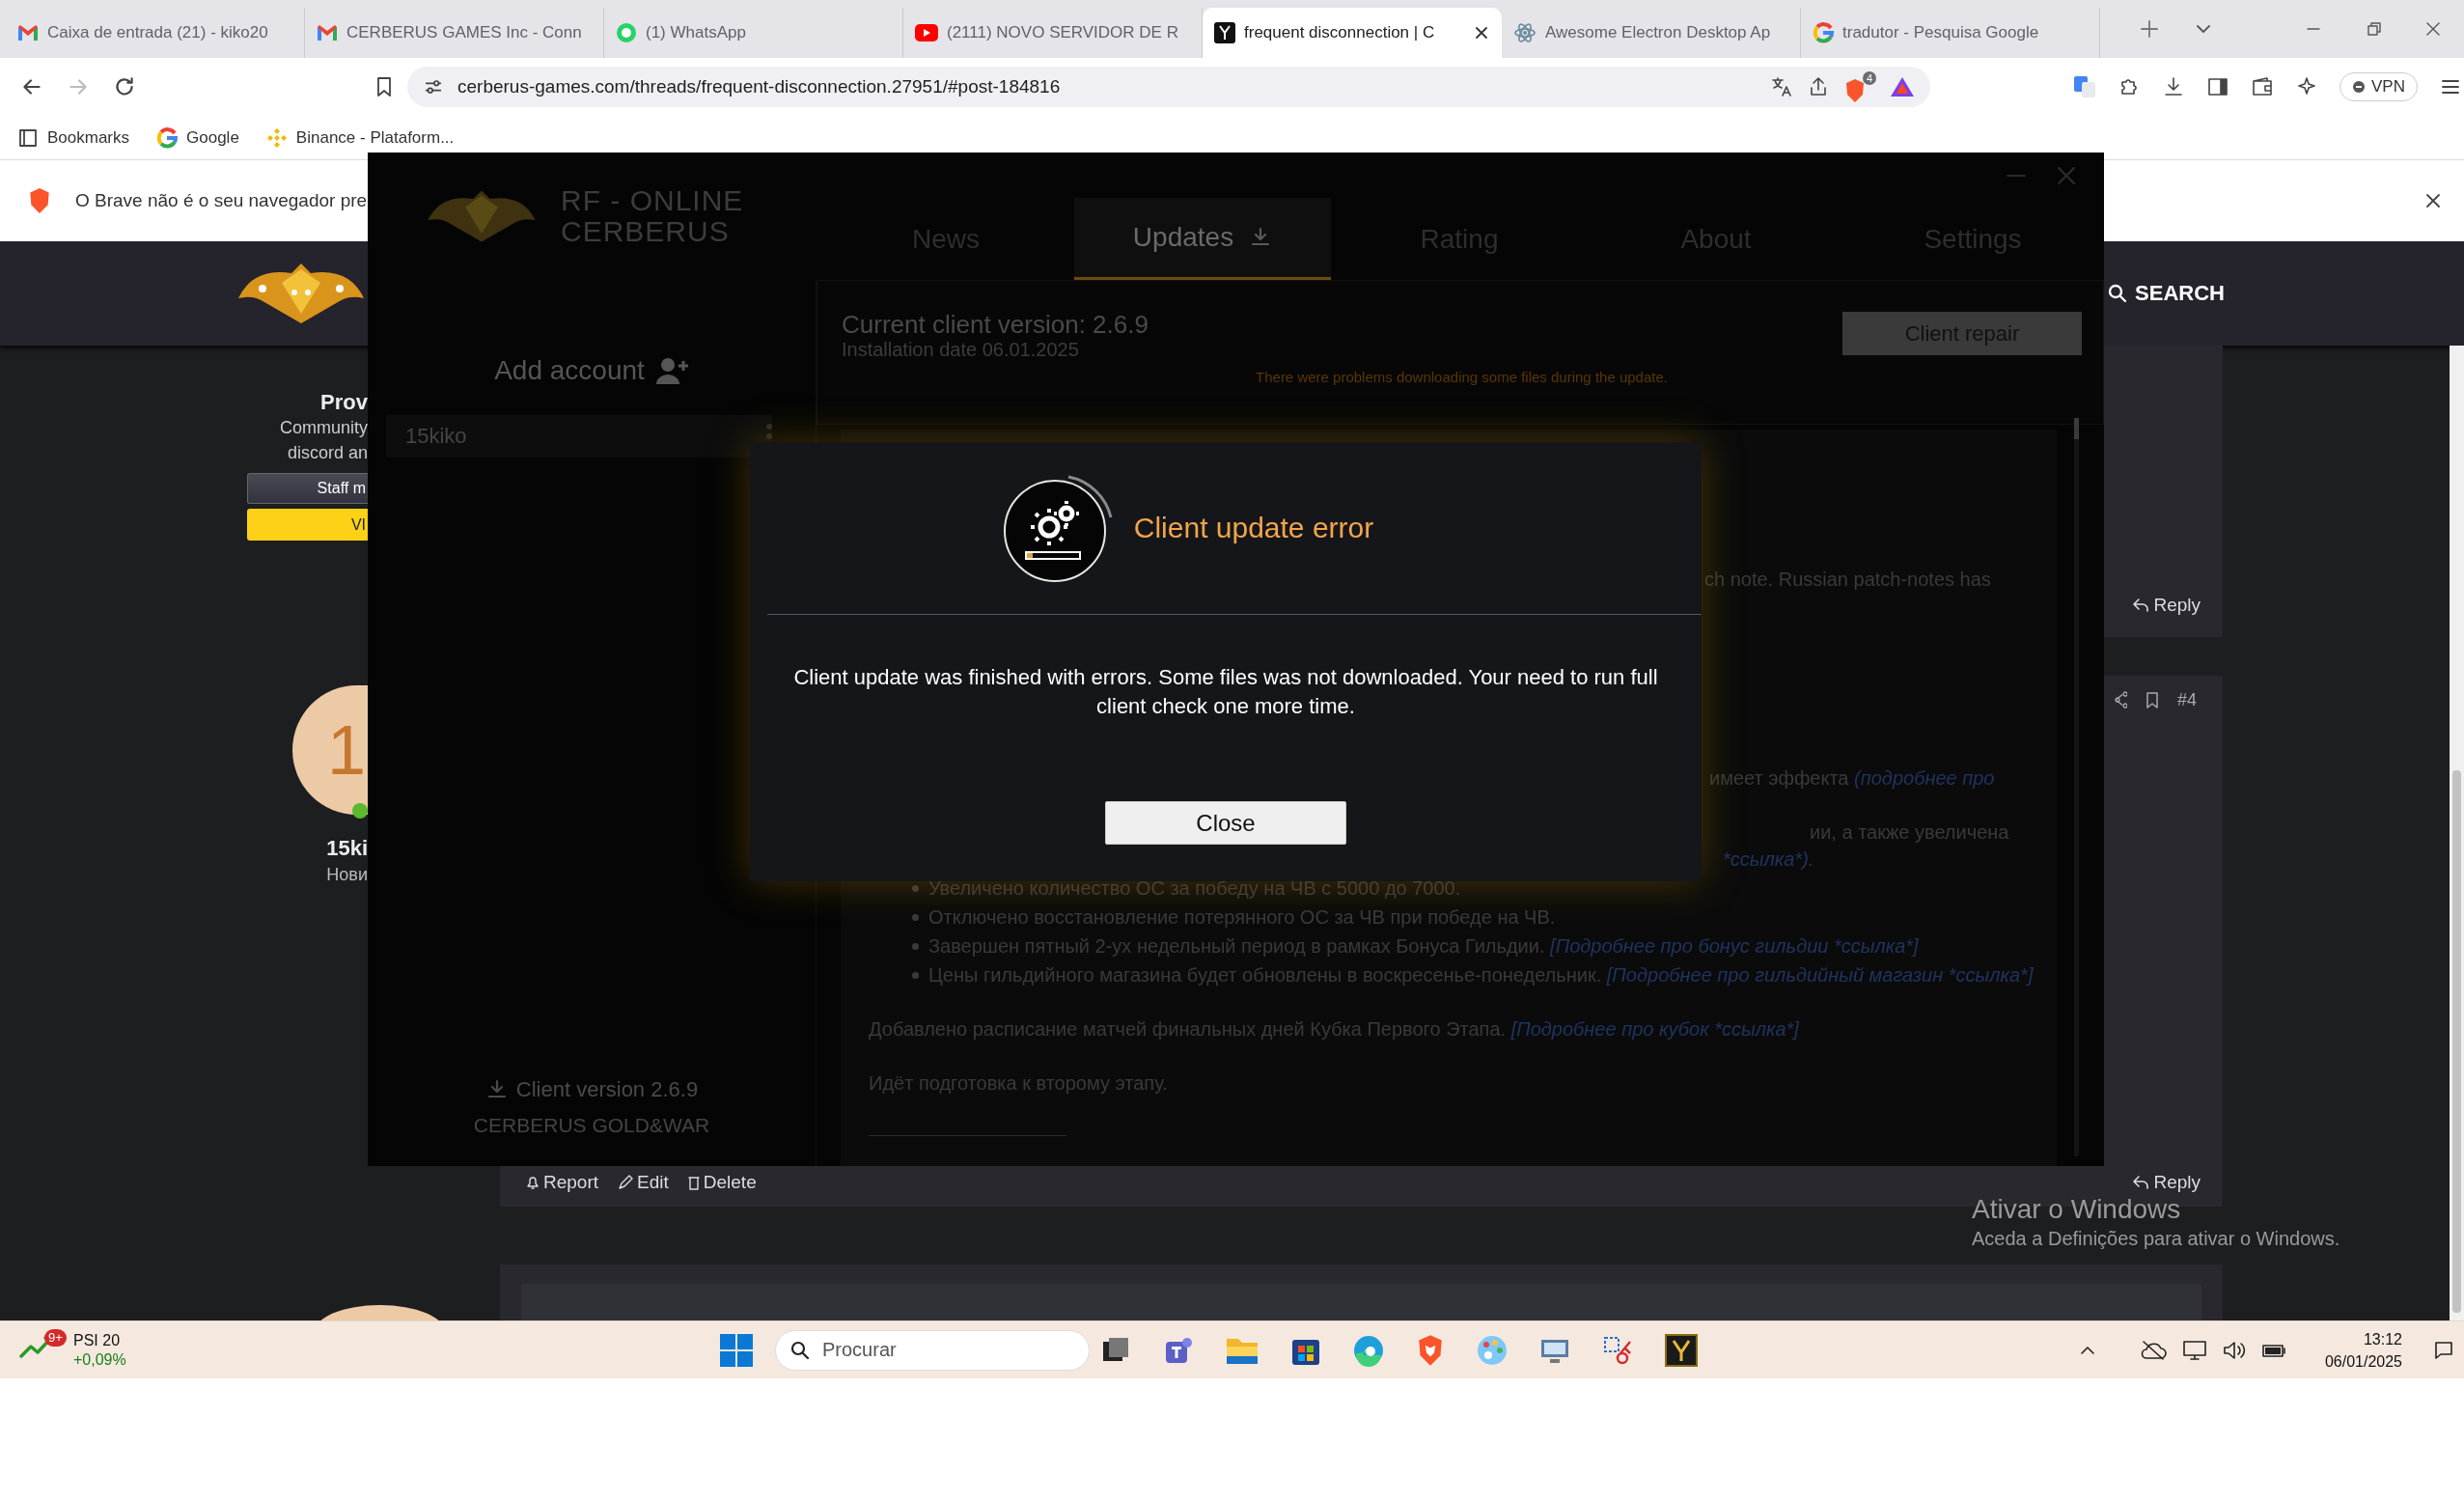 This screenshot has width=2464, height=1501. I want to click on bookmark-link: Bookmarks, so click(73, 137).